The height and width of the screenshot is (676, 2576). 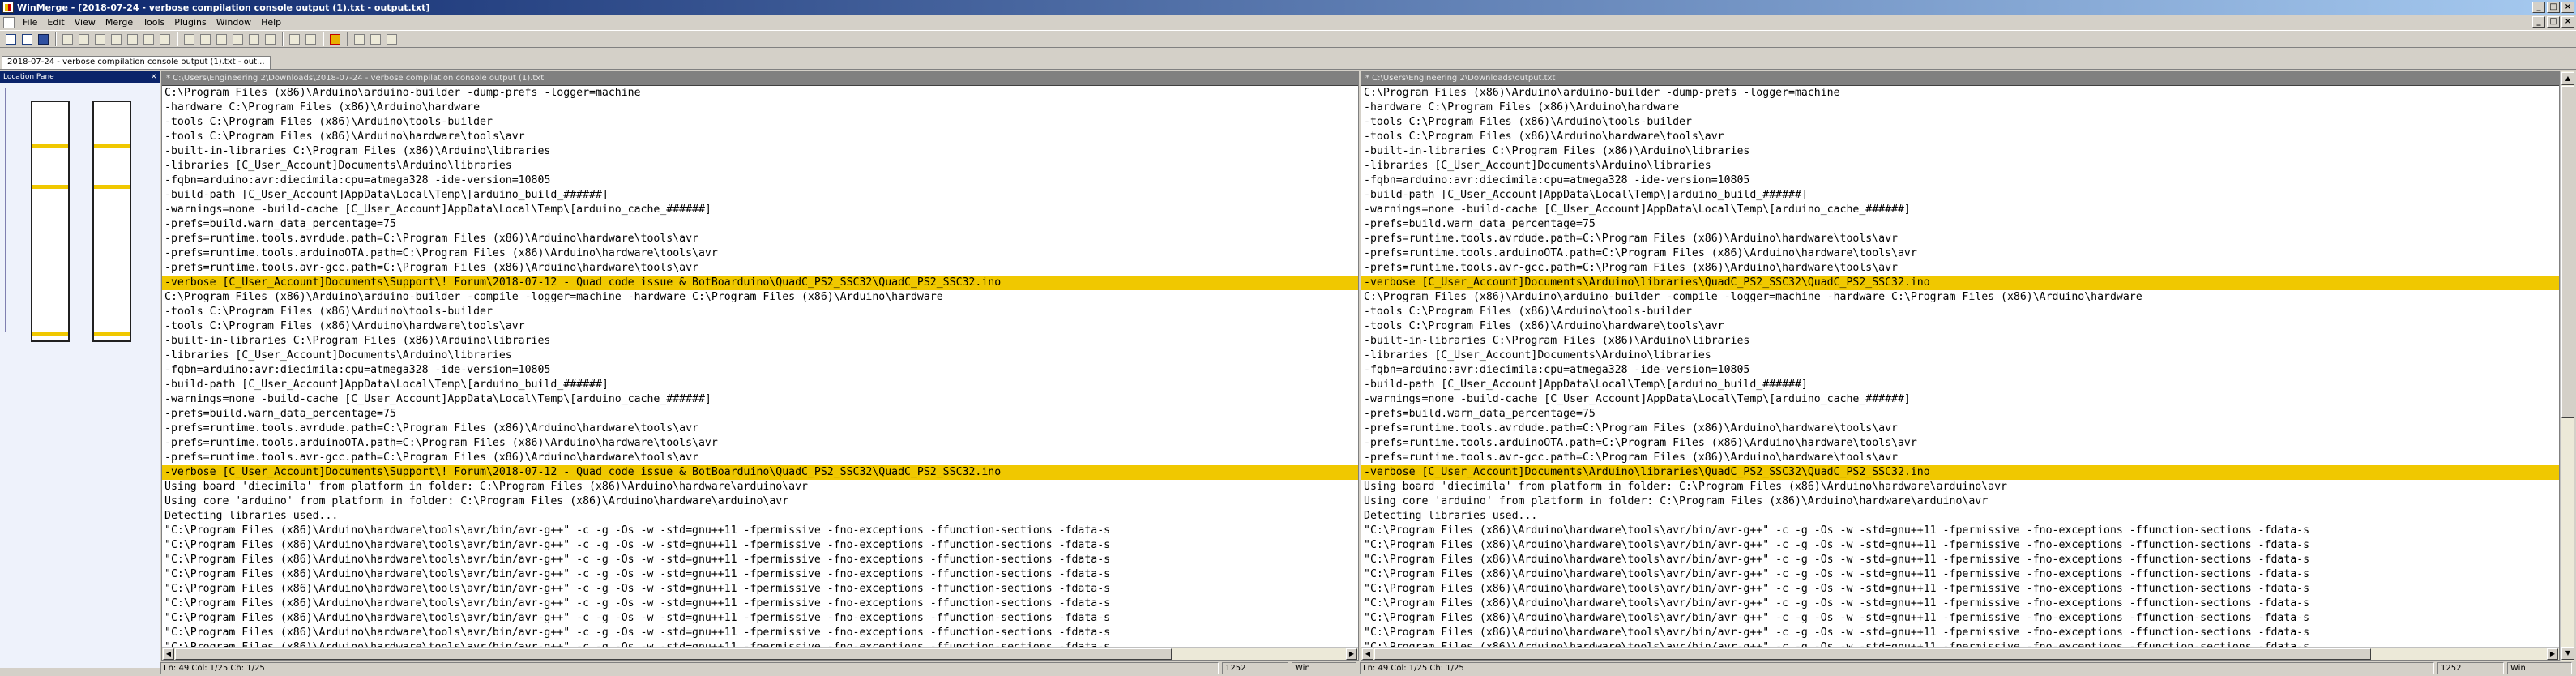 What do you see at coordinates (85, 22) in the screenshot?
I see `menu-view: View` at bounding box center [85, 22].